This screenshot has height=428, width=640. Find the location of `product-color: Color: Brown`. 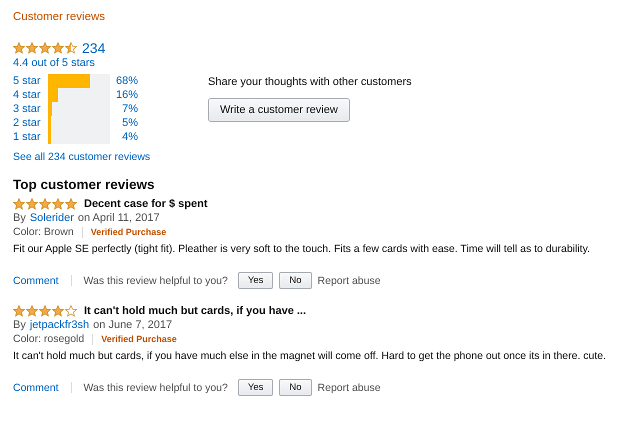

product-color: Color: Brown is located at coordinates (43, 232).